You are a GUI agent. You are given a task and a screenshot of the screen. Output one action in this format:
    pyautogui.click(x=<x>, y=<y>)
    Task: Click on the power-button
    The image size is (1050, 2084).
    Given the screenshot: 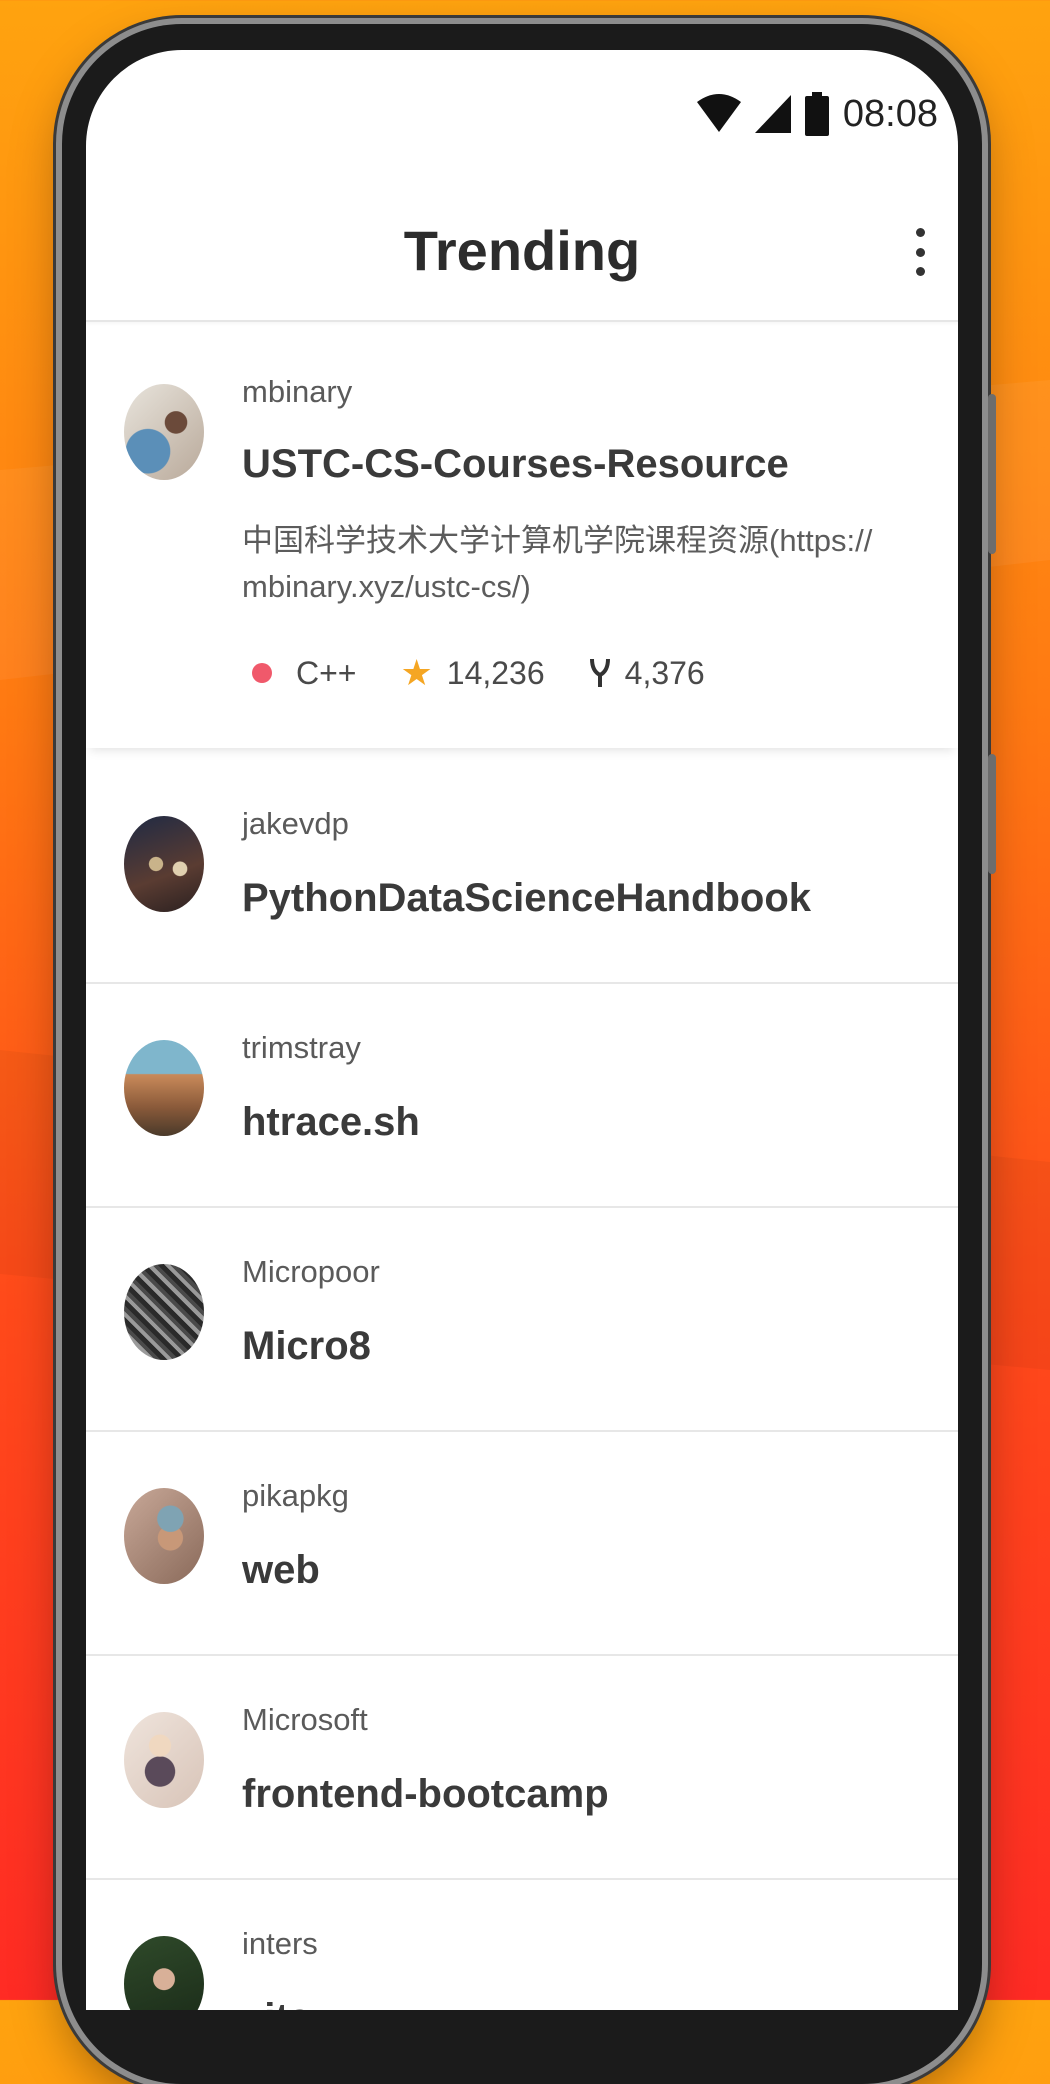 What is the action you would take?
    pyautogui.click(x=992, y=814)
    